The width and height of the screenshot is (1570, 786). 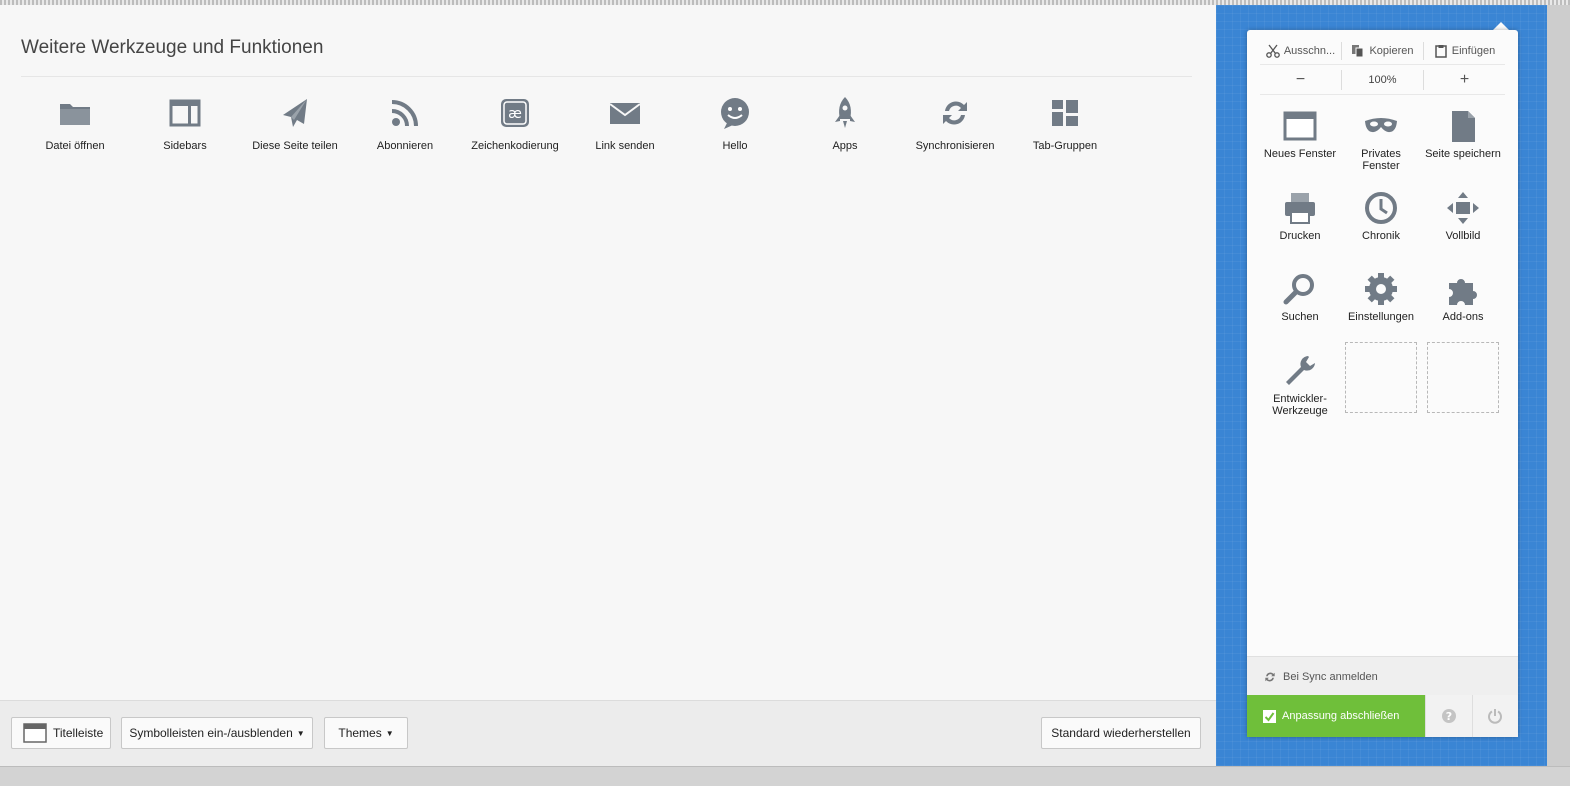 What do you see at coordinates (295, 113) in the screenshot?
I see `paper-plane-icon` at bounding box center [295, 113].